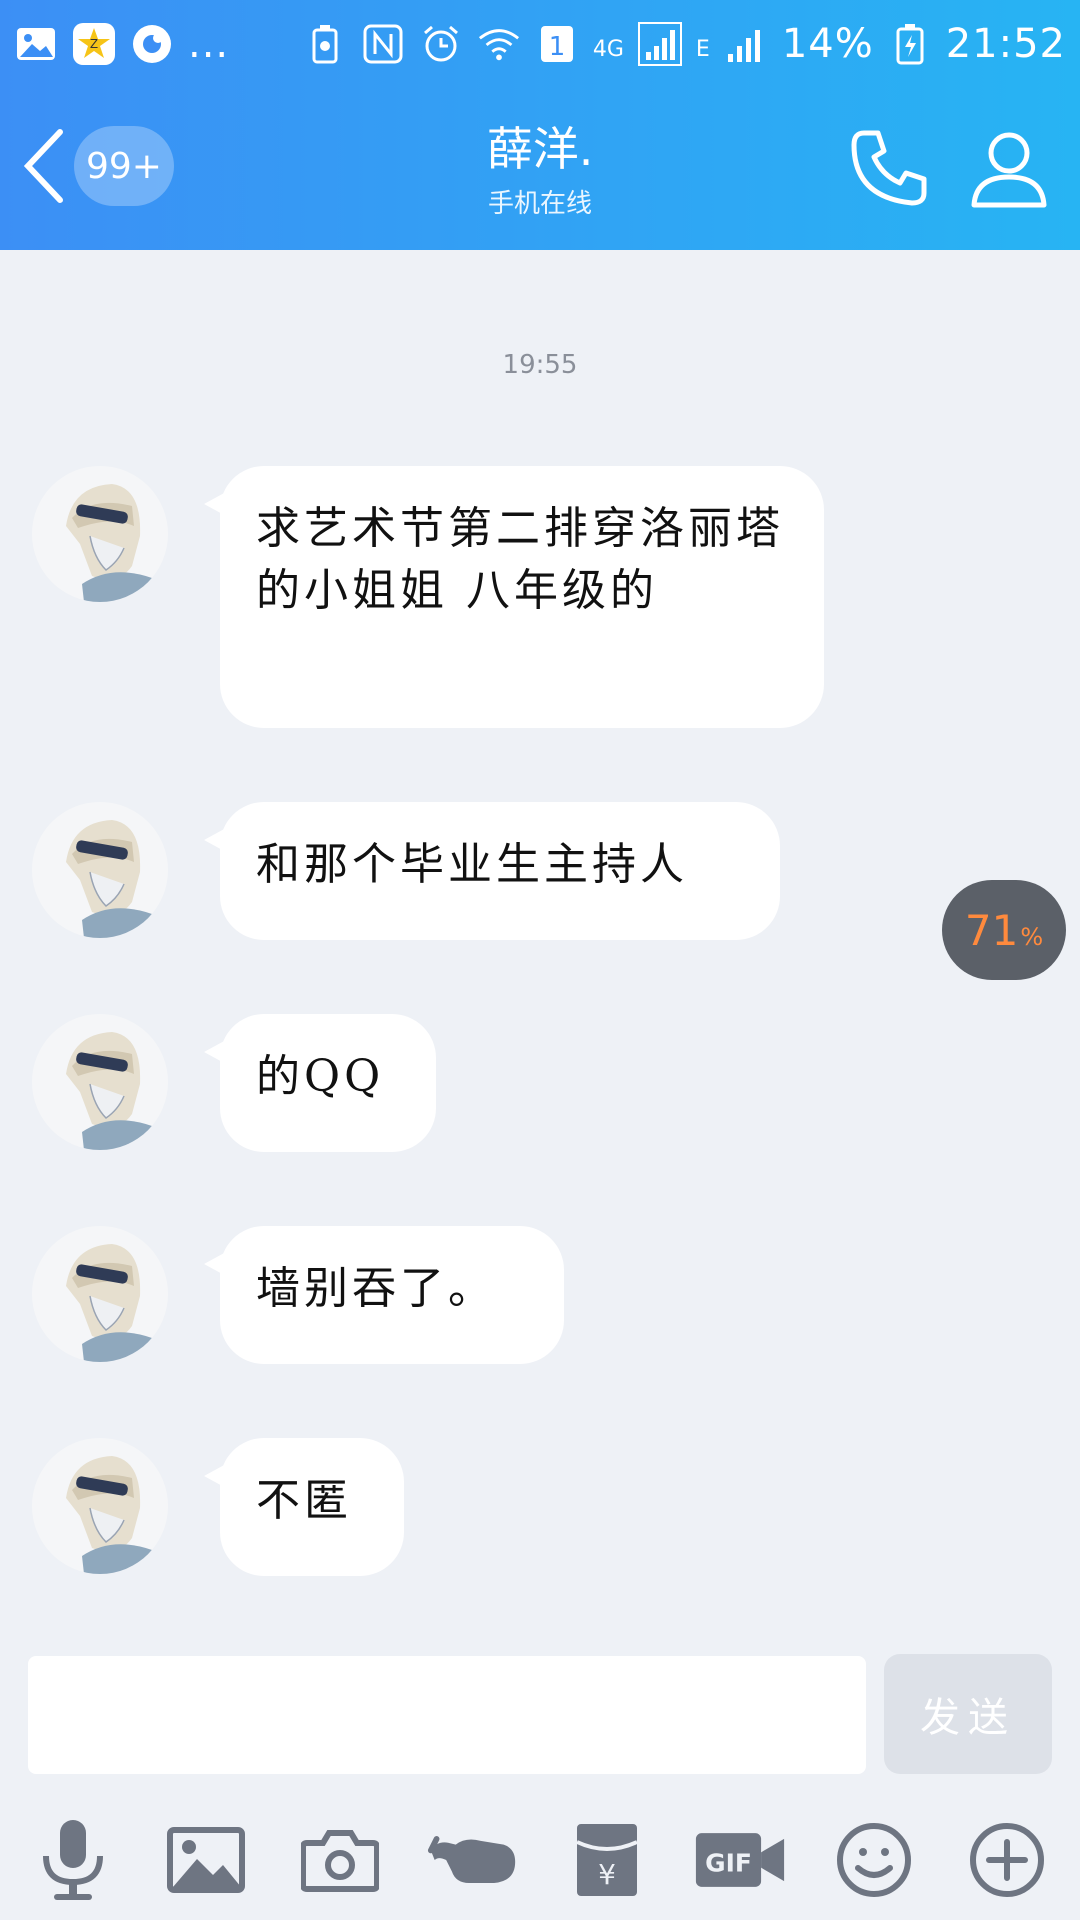 The width and height of the screenshot is (1080, 1920). Describe the element at coordinates (910, 44) in the screenshot. I see `battery-charging-icon` at that location.